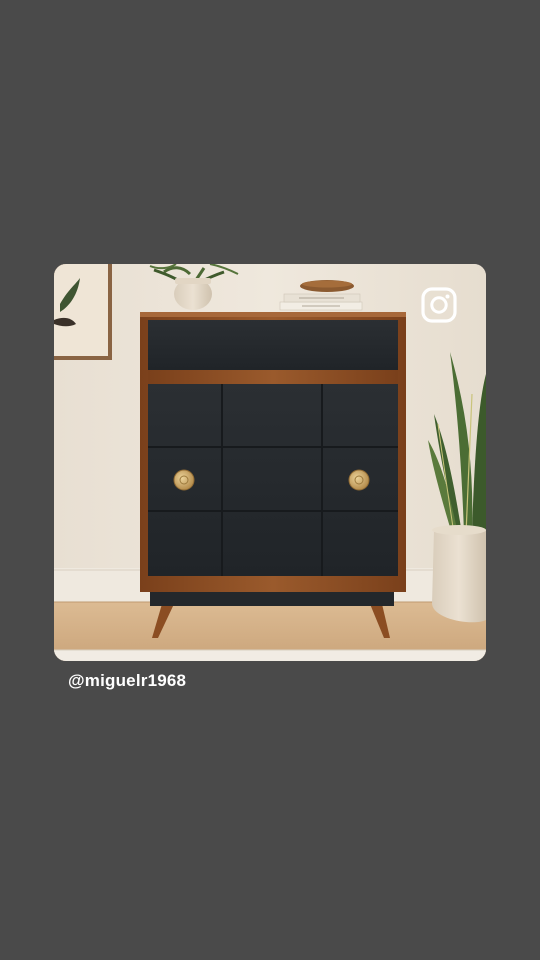 The width and height of the screenshot is (540, 960). What do you see at coordinates (439, 305) in the screenshot?
I see `instagram-icon` at bounding box center [439, 305].